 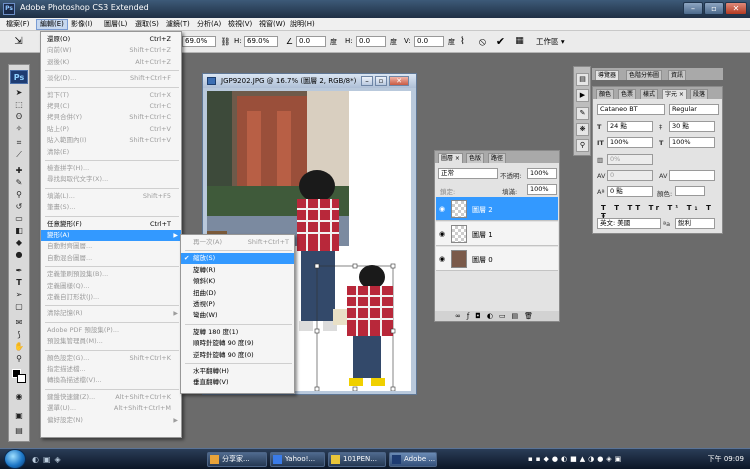 What do you see at coordinates (147, 24) in the screenshot?
I see `menu-select: 選取(S)` at bounding box center [147, 24].